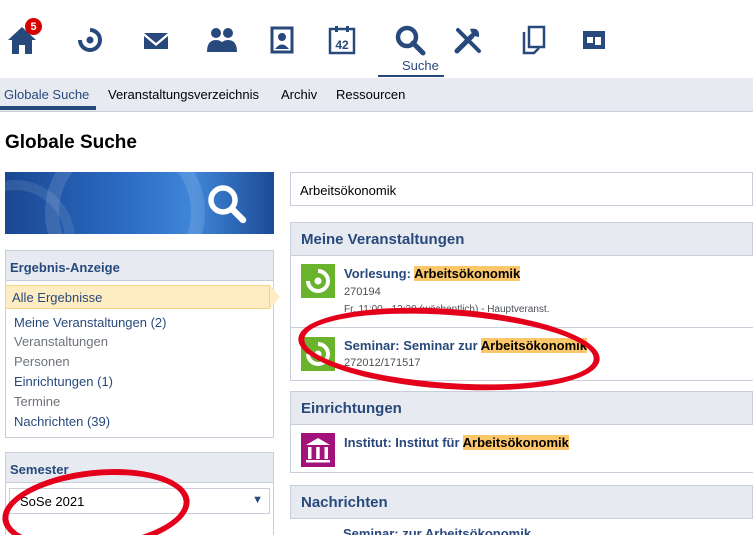 This screenshot has width=753, height=535. I want to click on message-result-partial: Seminar: zur Arbeitsökonomik, so click(437, 530).